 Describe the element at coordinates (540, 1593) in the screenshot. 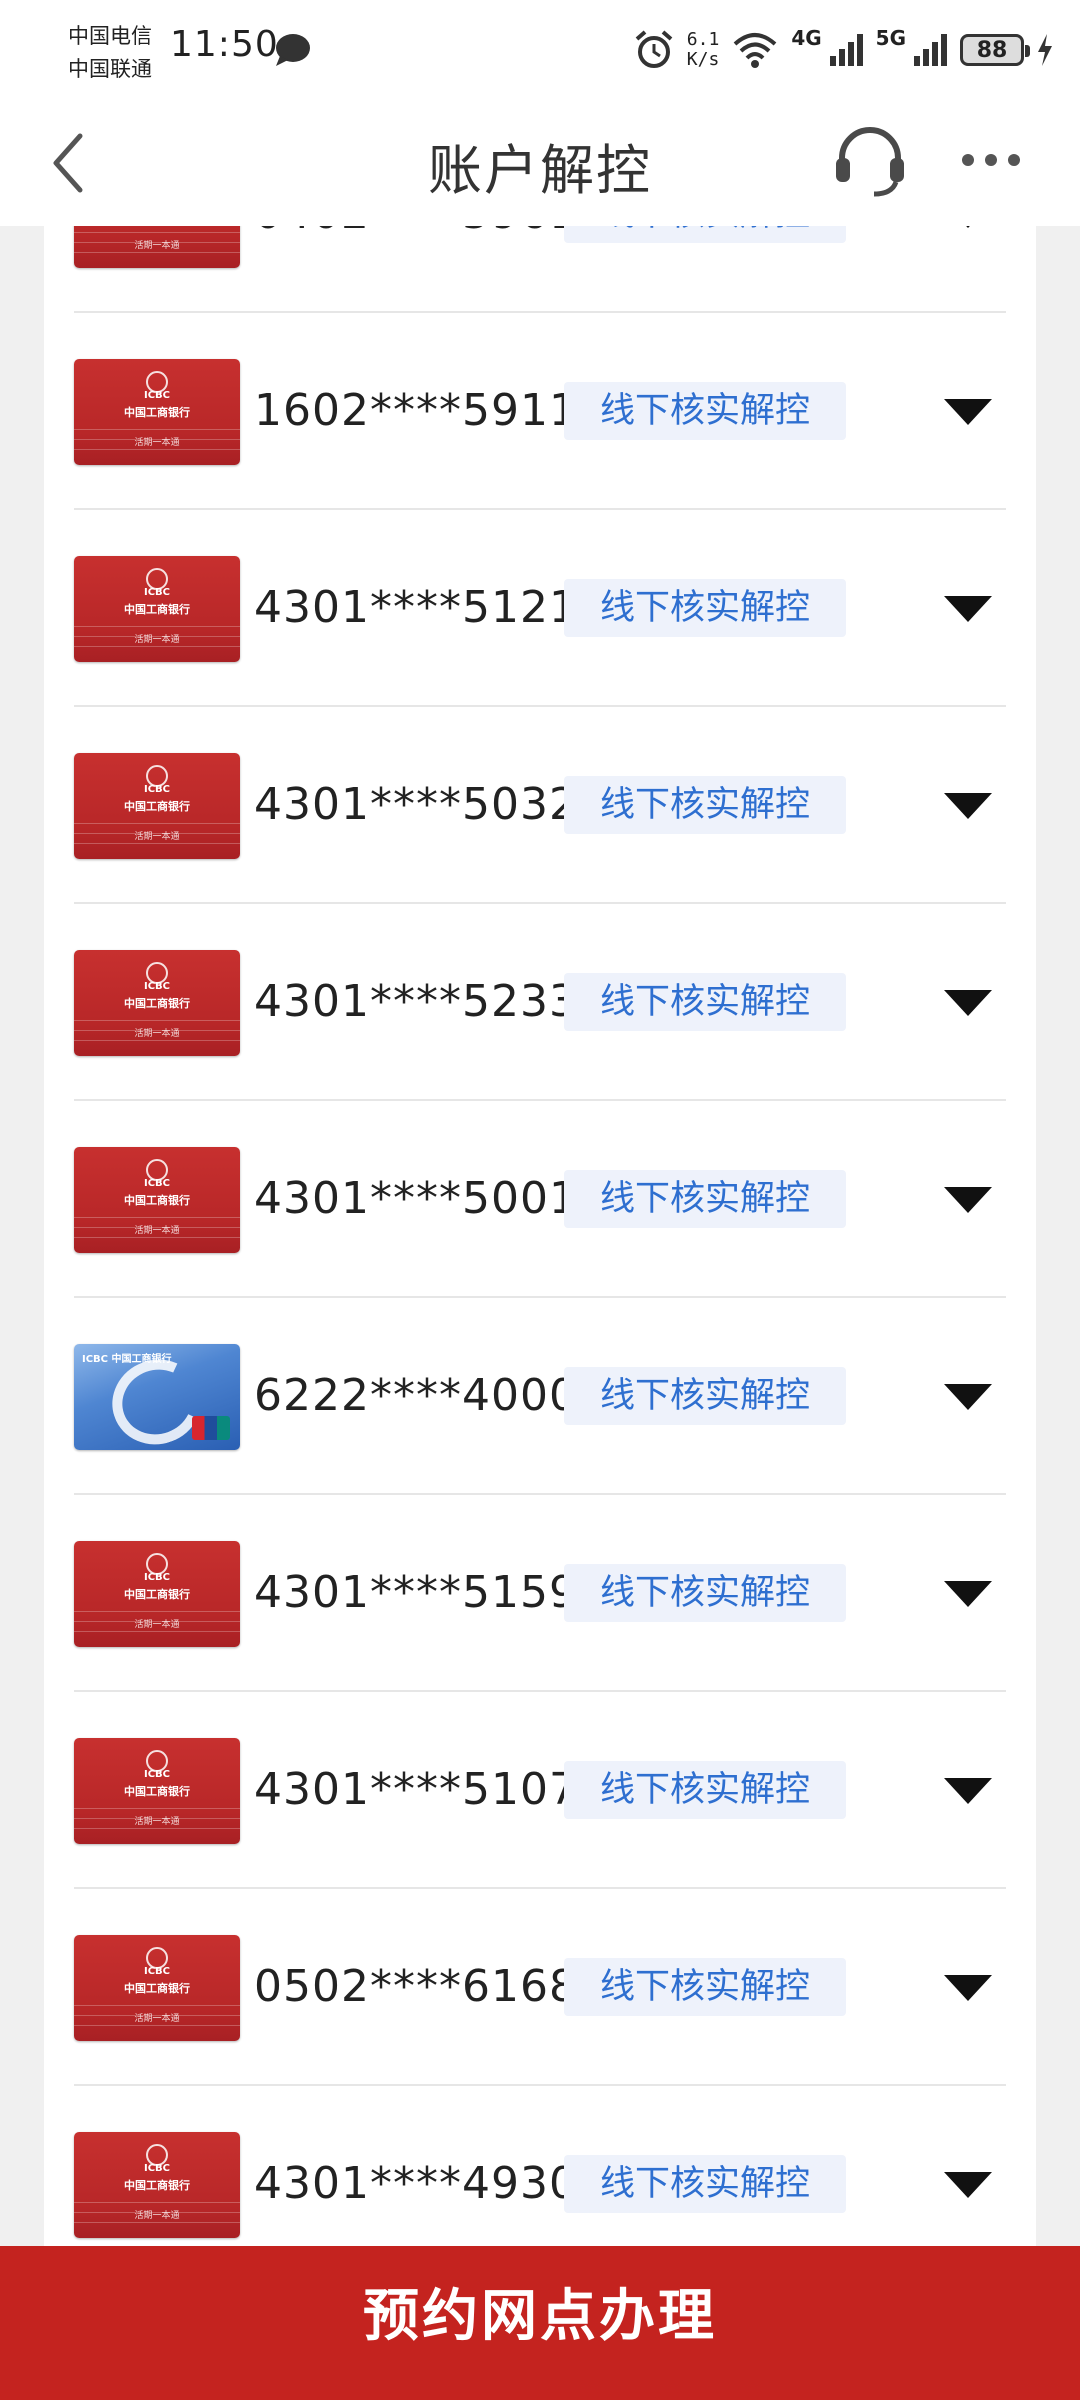

I see `account-row: ICBC 中国工商银行 活期一本通 4301****5159 线下核实解控` at that location.